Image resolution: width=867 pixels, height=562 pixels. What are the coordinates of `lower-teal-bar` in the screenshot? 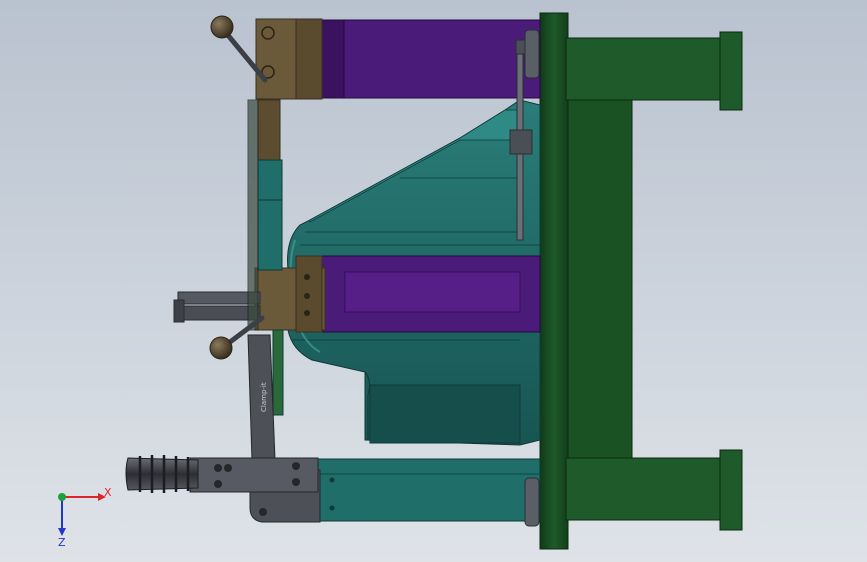 It's located at (429, 490).